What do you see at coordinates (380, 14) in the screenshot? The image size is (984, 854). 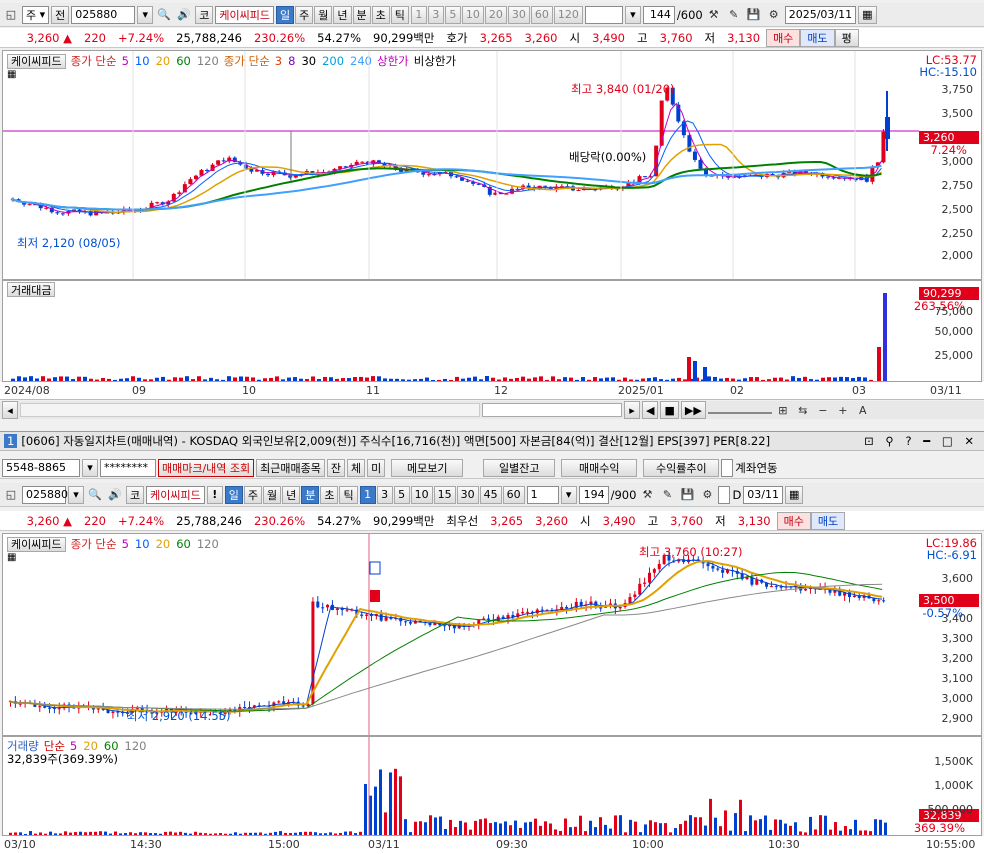 I see `top-period-tab-5: 초` at bounding box center [380, 14].